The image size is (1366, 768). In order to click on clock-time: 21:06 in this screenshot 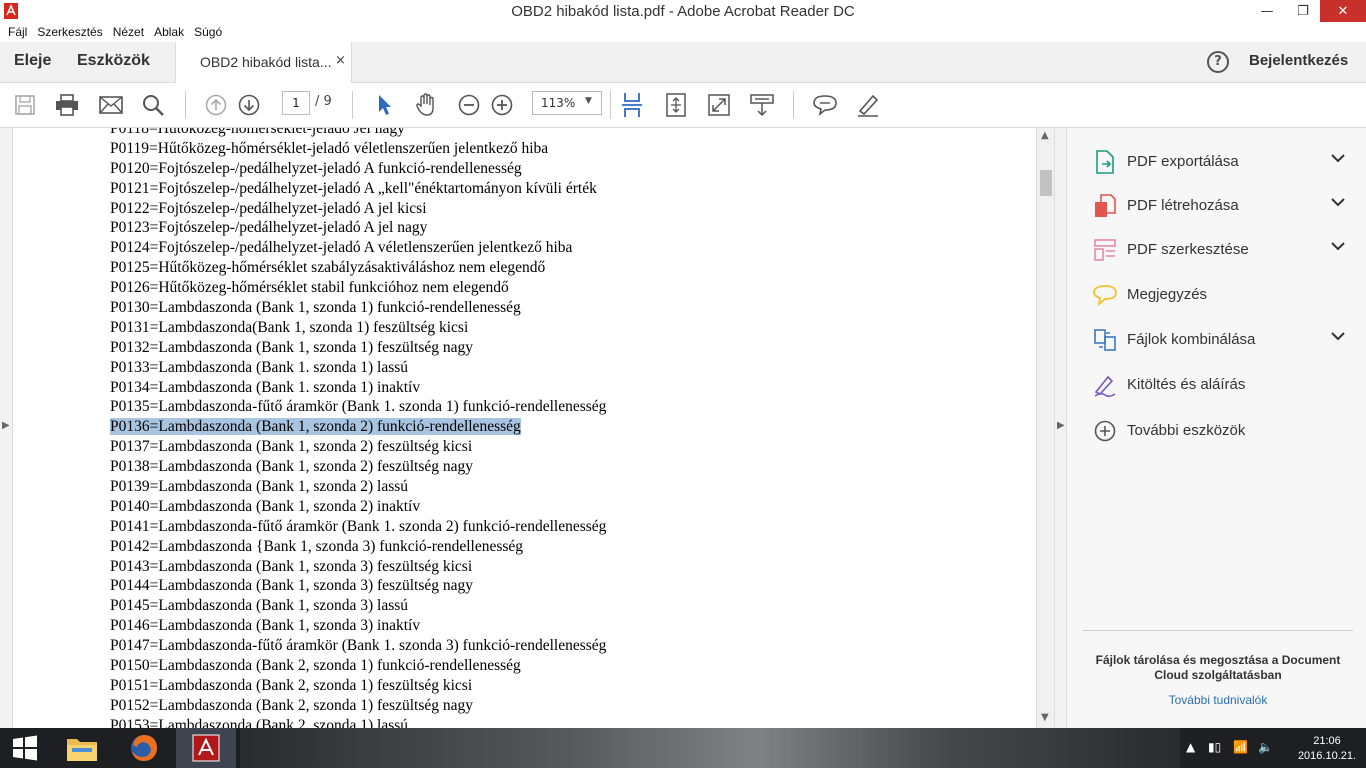, I will do `click(1327, 741)`.